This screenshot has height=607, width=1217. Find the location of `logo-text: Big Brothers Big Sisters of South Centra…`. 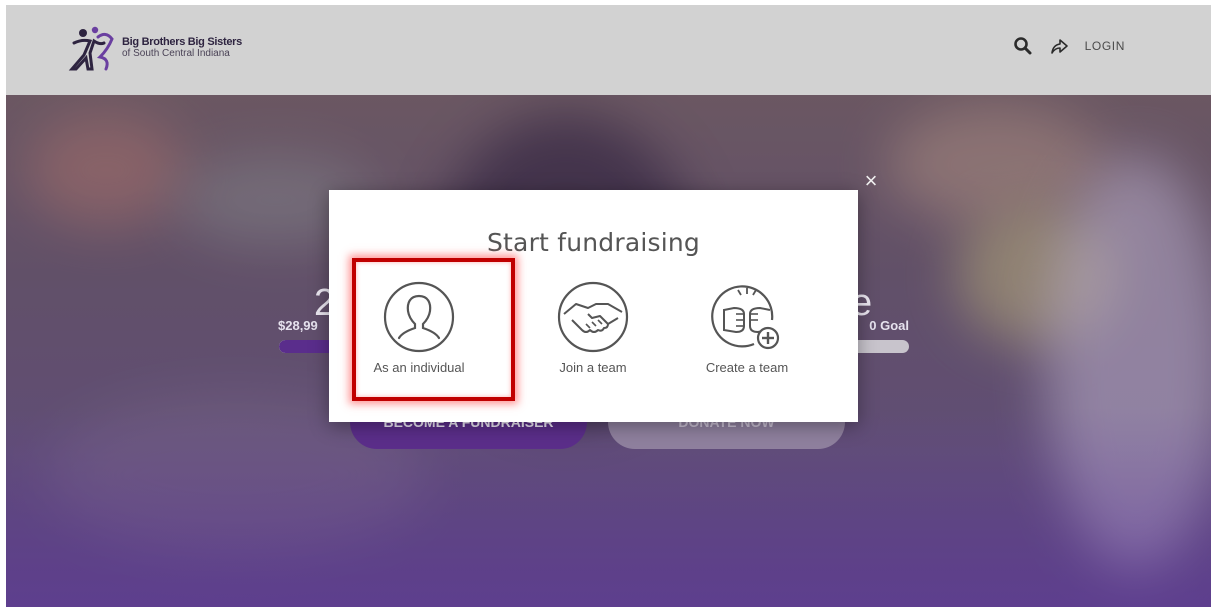

logo-text: Big Brothers Big Sisters of South Centra… is located at coordinates (182, 48).